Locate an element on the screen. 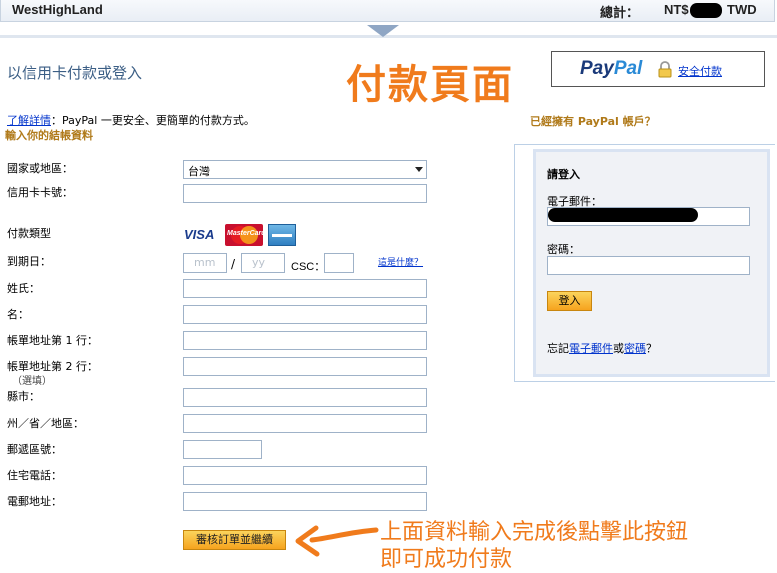  email-label: 電郵地址： is located at coordinates (34, 501).